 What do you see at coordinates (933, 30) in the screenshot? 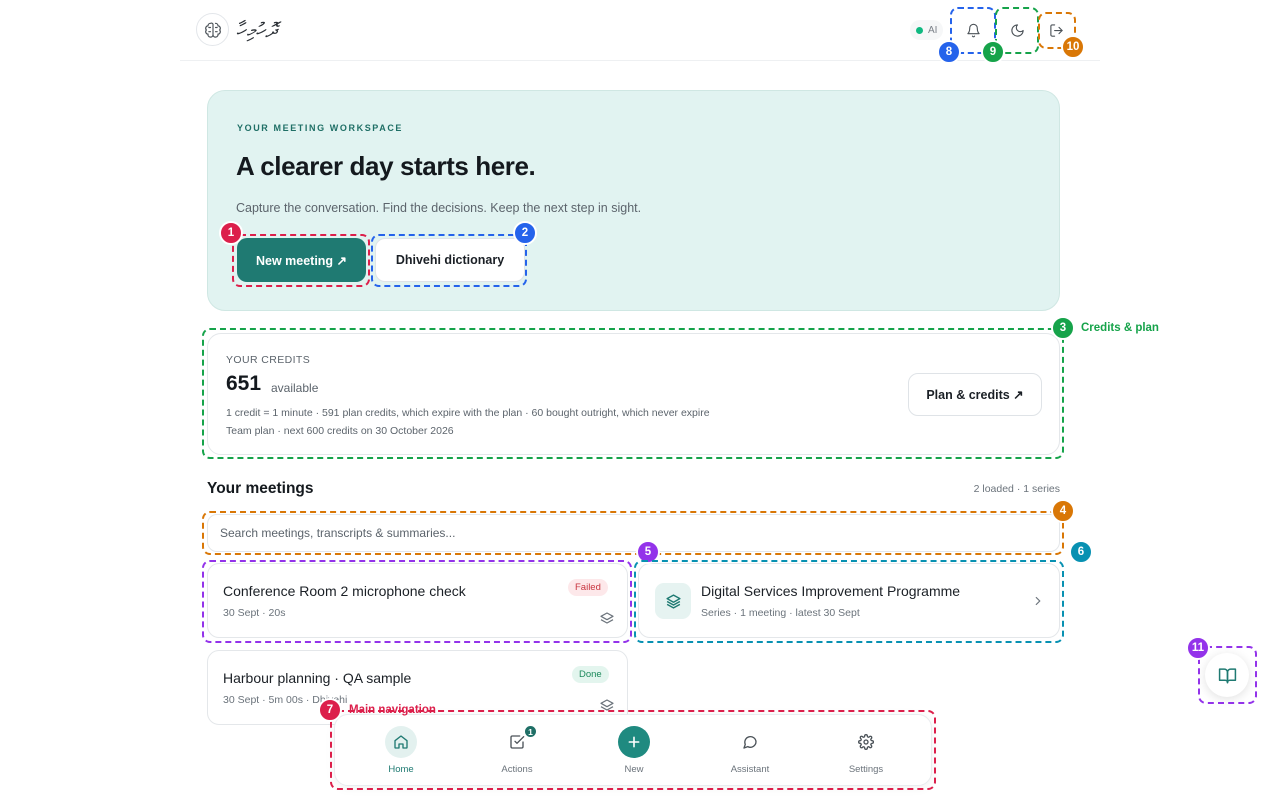
I see `ai-label: AI` at bounding box center [933, 30].